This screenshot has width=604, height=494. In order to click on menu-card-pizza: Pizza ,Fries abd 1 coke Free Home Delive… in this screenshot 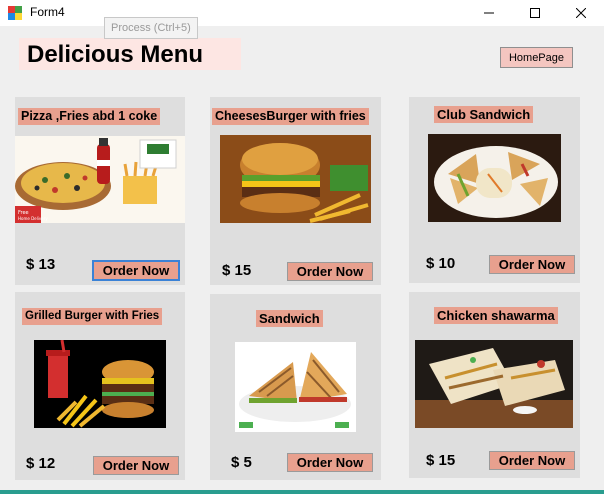, I will do `click(100, 191)`.